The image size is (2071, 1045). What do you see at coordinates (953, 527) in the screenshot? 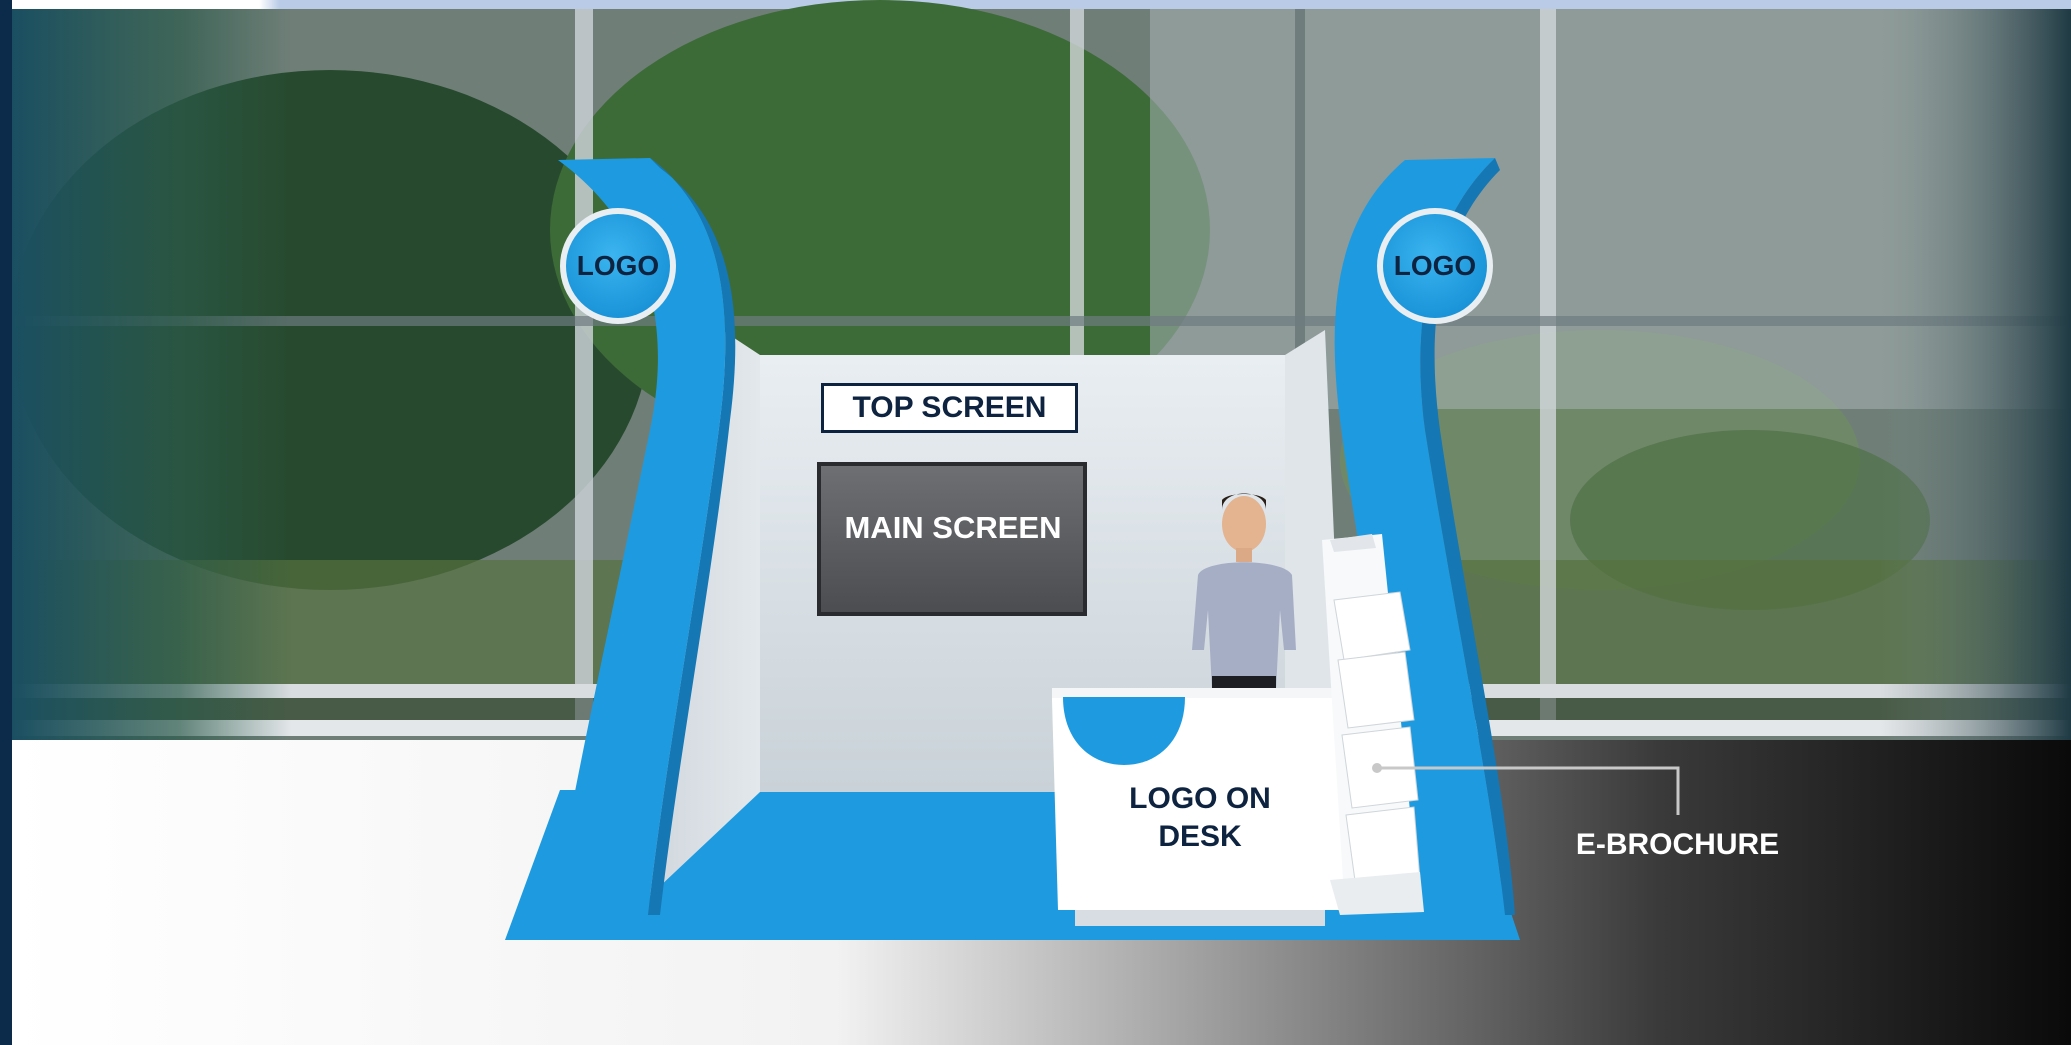
I see `main-screen-label: MAIN SCREEN` at bounding box center [953, 527].